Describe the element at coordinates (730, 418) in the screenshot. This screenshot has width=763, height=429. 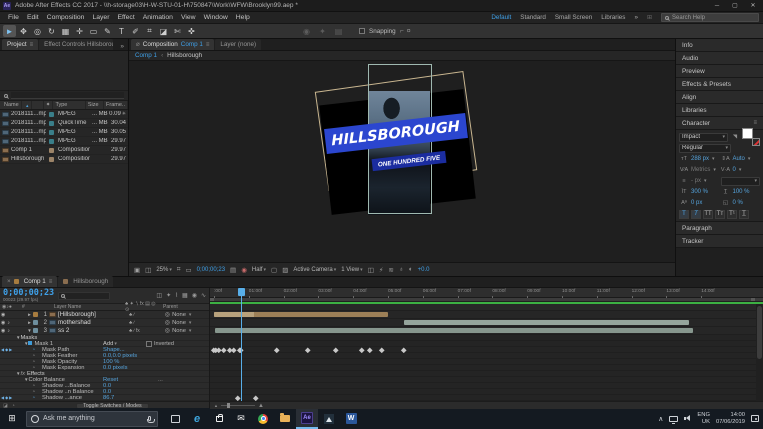
I see `clock: 14:00 07/06/2019` at that location.